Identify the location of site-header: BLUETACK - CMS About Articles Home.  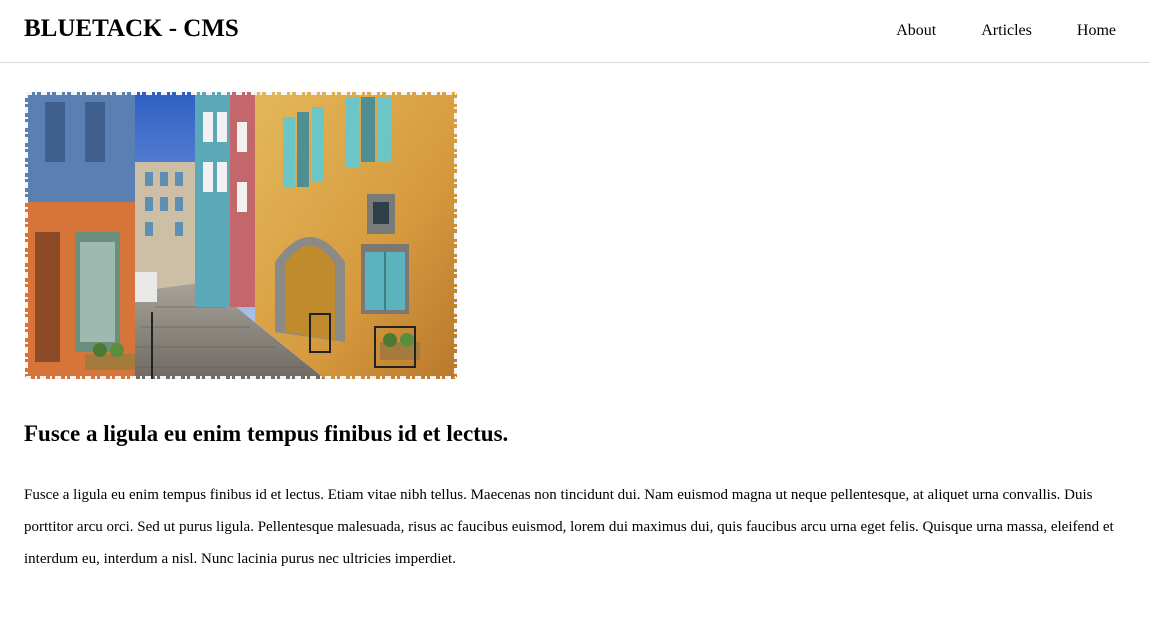
(575, 31).